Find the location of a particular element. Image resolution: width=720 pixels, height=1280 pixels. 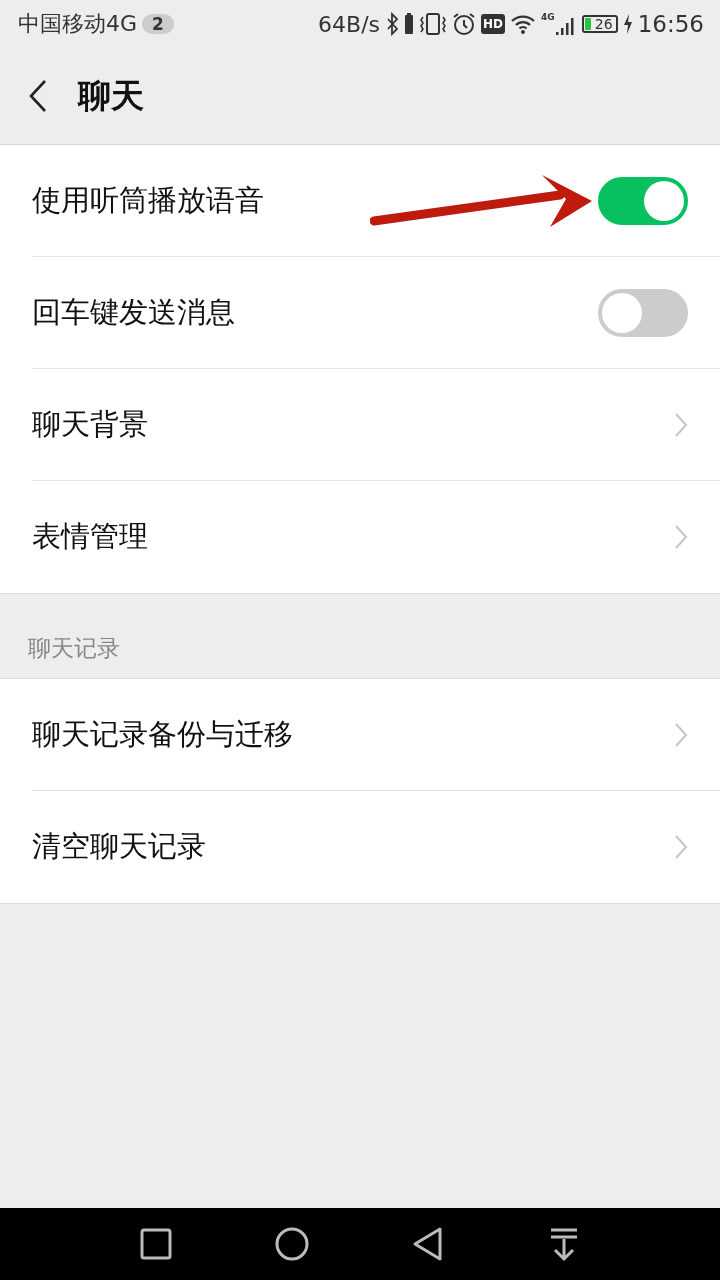

phone-battery-icon is located at coordinates (409, 24).